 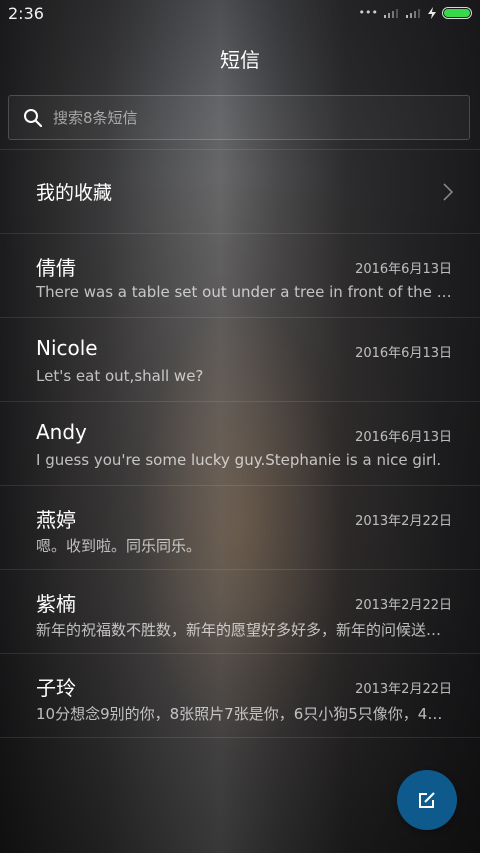 I want to click on divider, so click(x=240, y=737).